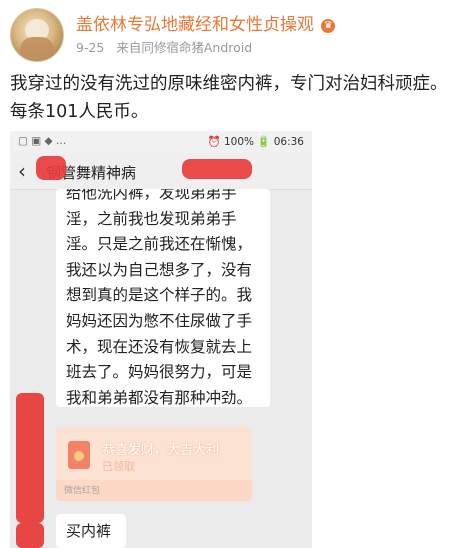  What do you see at coordinates (37, 47) in the screenshot?
I see `avatar-body` at bounding box center [37, 47].